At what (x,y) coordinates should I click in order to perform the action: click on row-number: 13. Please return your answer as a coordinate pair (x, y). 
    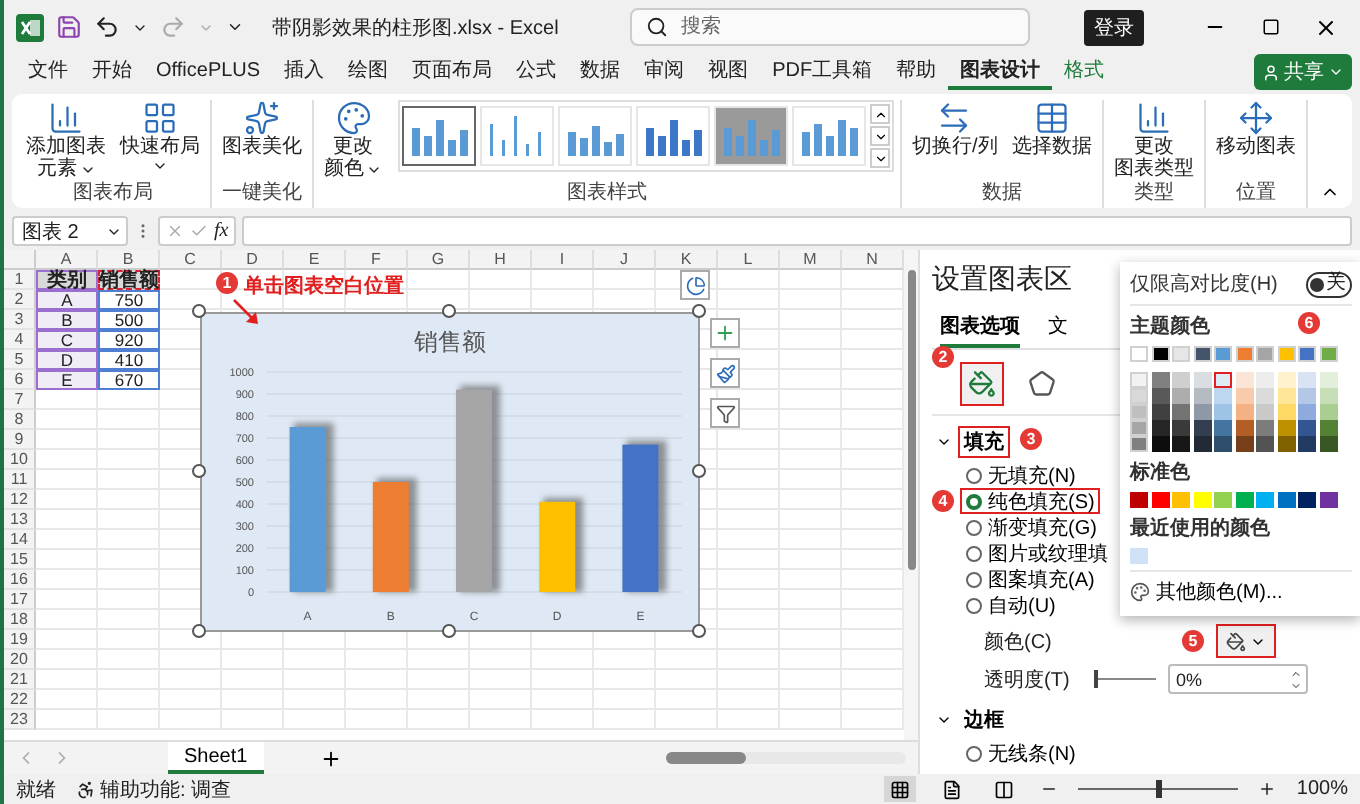
    Looking at the image, I should click on (20, 520).